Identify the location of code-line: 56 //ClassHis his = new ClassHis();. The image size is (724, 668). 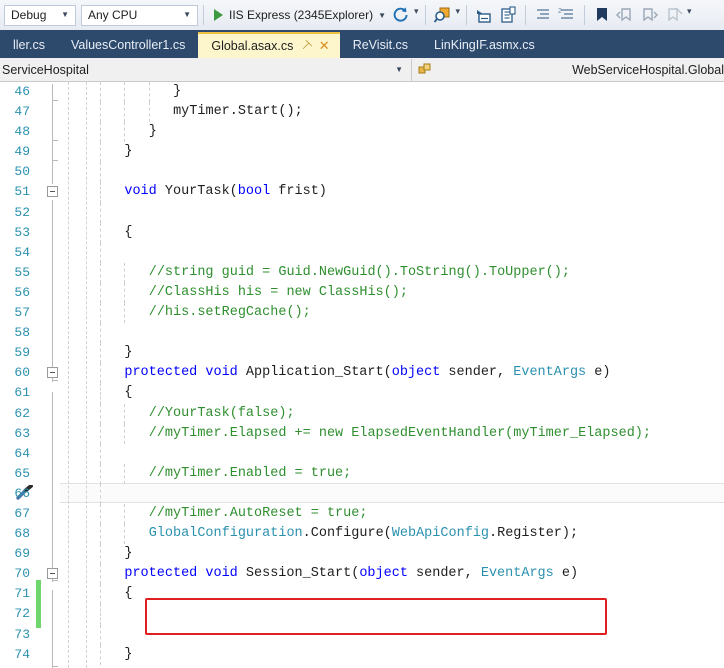
(362, 293).